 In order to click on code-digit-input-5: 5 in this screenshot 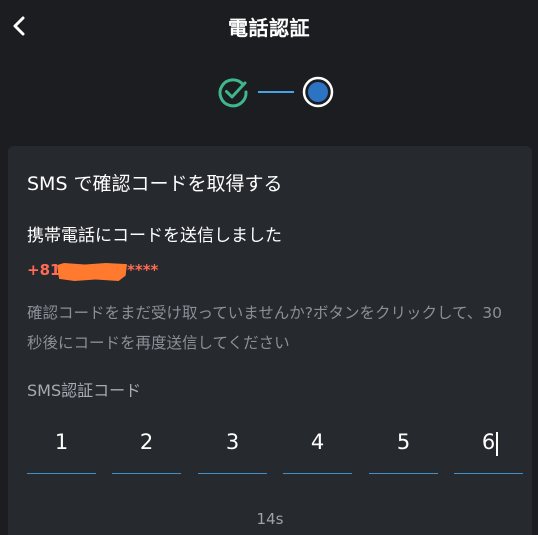, I will do `click(403, 445)`.